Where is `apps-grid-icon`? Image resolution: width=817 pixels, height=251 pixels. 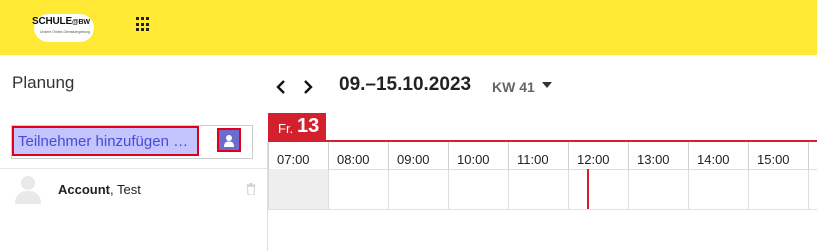
apps-grid-icon is located at coordinates (143, 24).